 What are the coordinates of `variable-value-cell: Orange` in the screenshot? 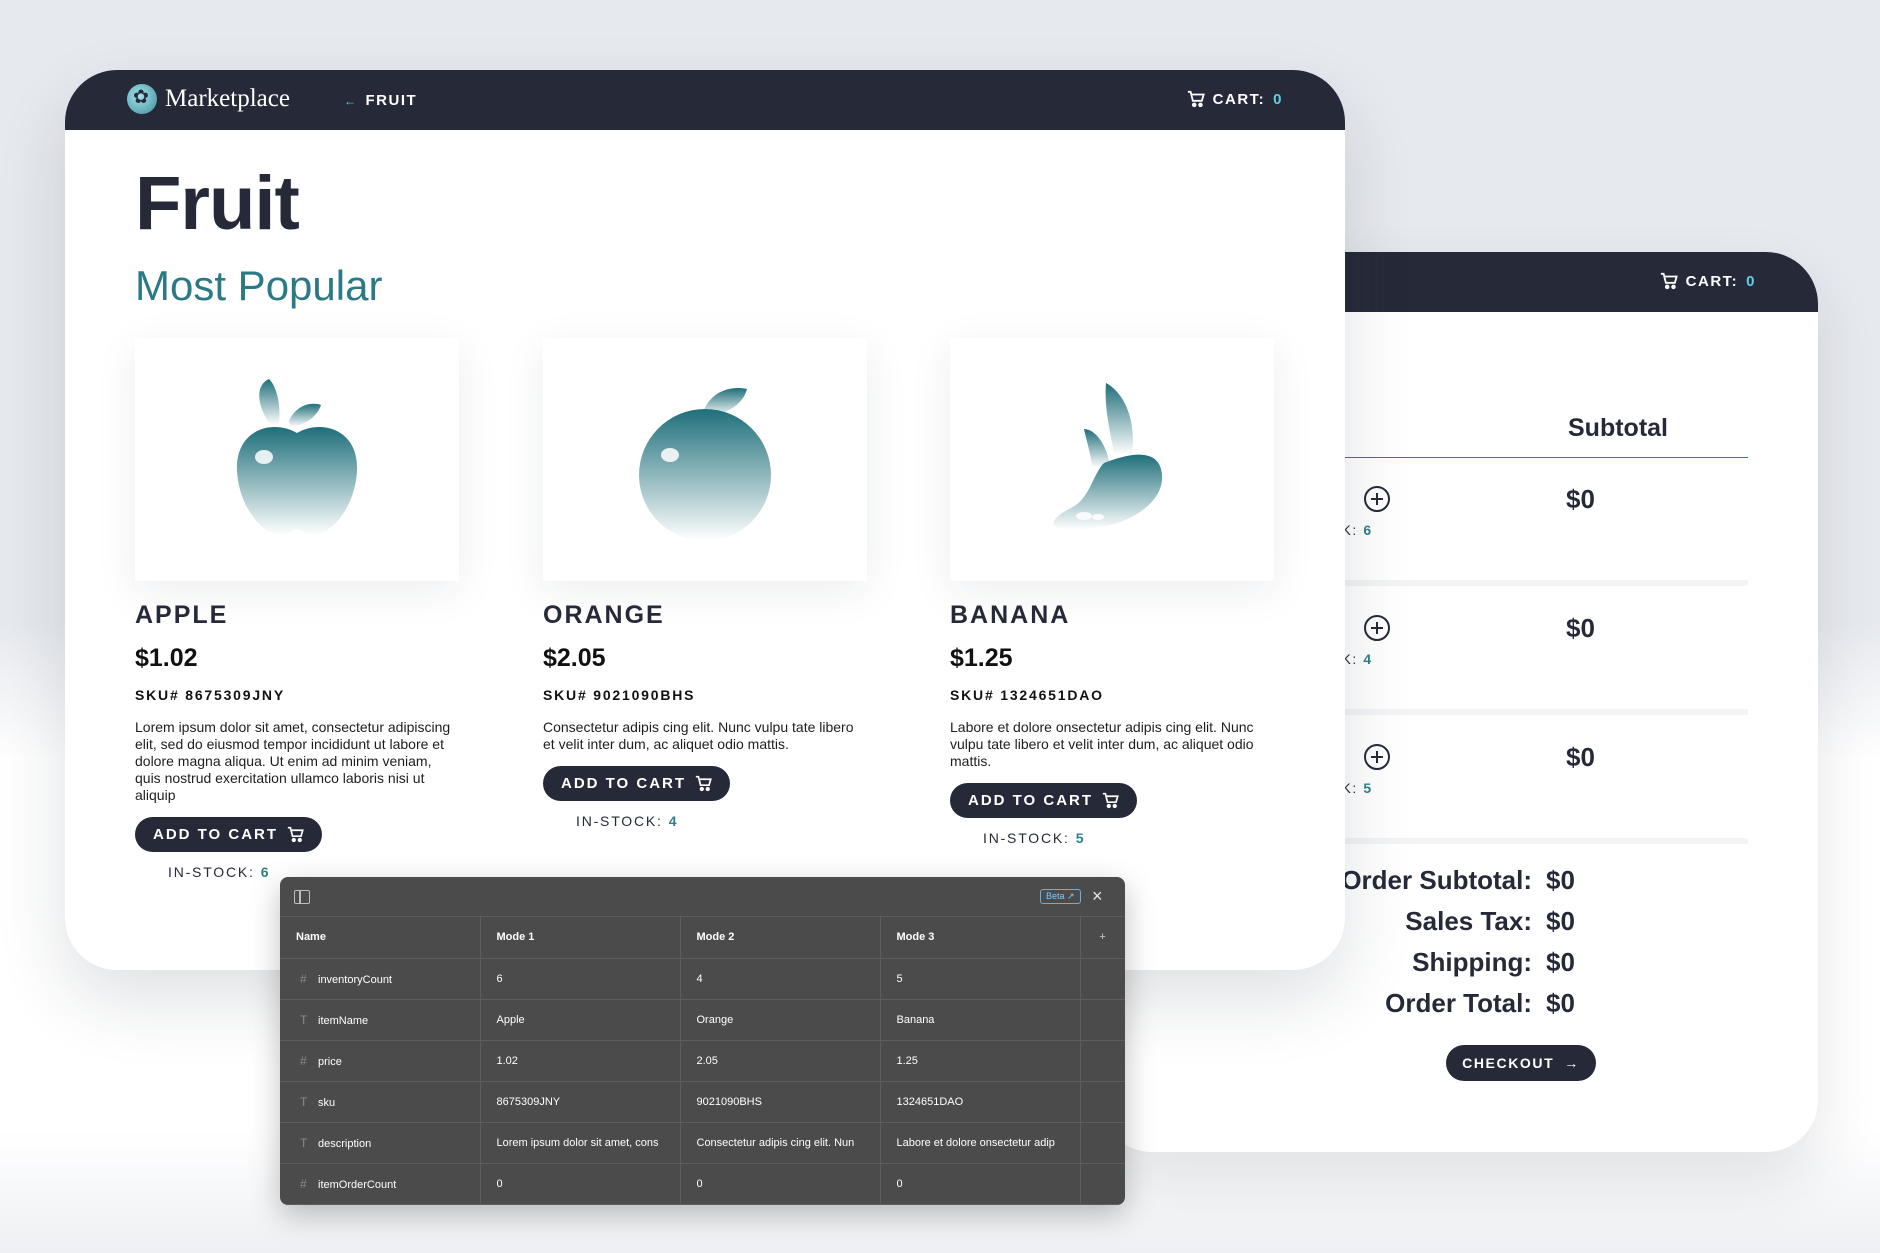 It's located at (780, 1020).